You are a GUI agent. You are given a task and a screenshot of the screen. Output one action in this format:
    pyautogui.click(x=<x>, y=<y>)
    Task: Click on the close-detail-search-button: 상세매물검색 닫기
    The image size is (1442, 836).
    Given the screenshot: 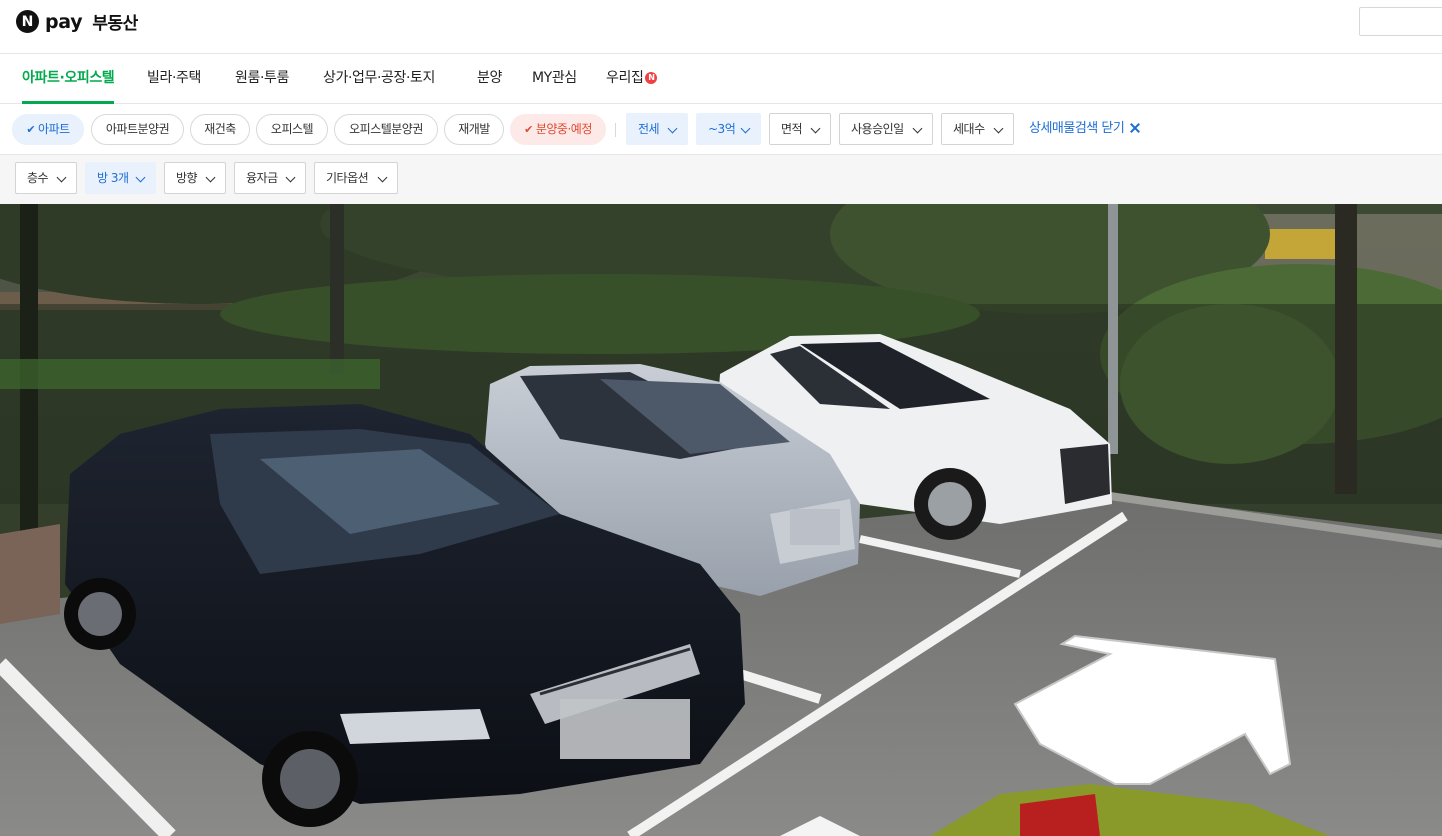 What is the action you would take?
    pyautogui.click(x=1084, y=129)
    